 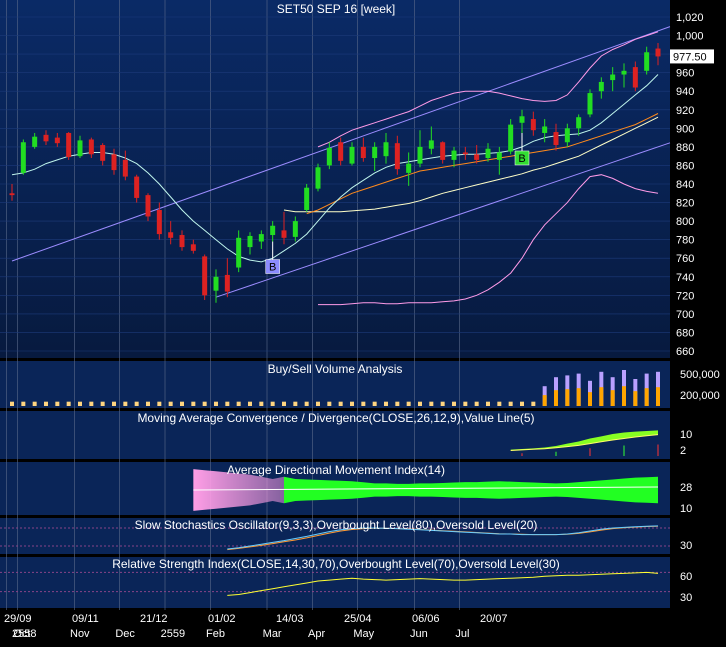 What do you see at coordinates (215, 634) in the screenshot?
I see `month-label: Feb` at bounding box center [215, 634].